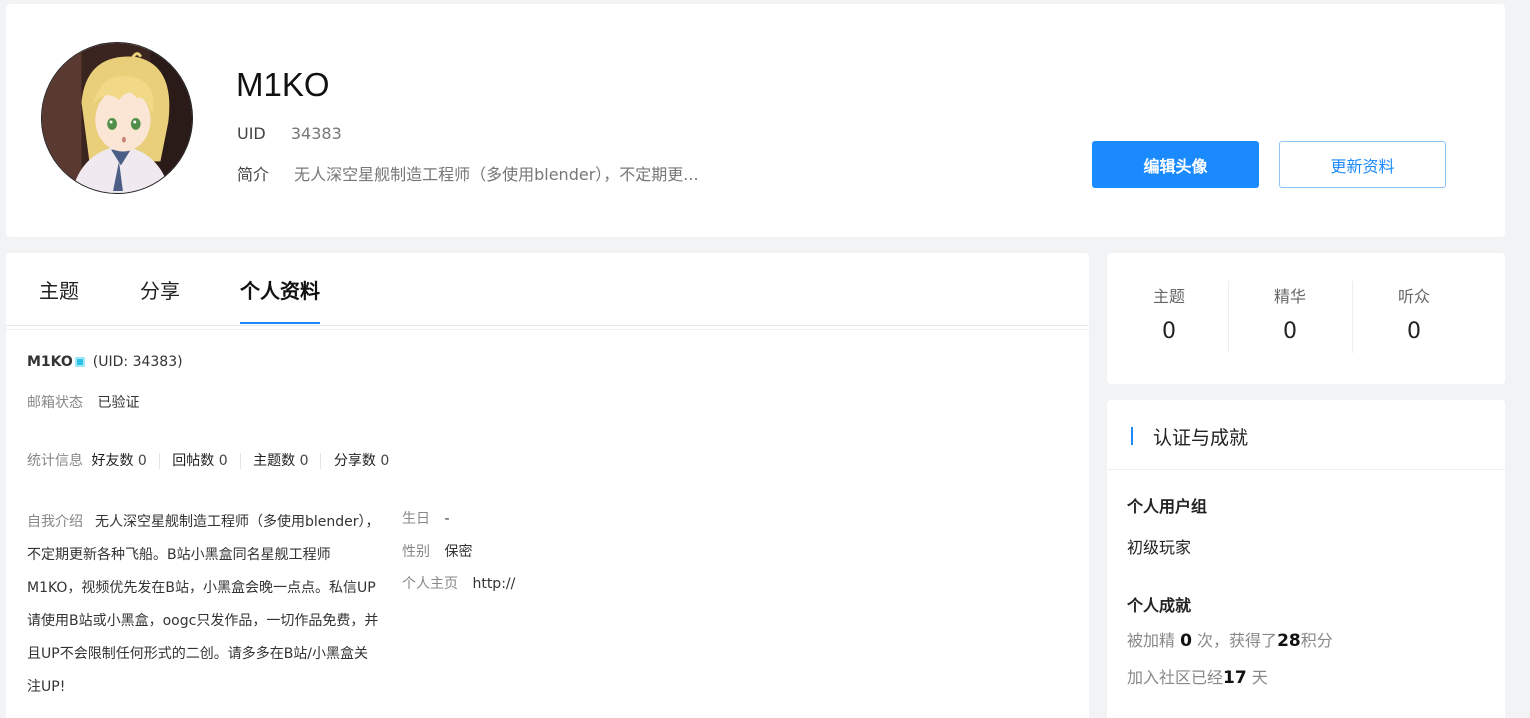 The width and height of the screenshot is (1530, 718). What do you see at coordinates (1167, 506) in the screenshot?
I see `user-group-title: 个人用户组` at bounding box center [1167, 506].